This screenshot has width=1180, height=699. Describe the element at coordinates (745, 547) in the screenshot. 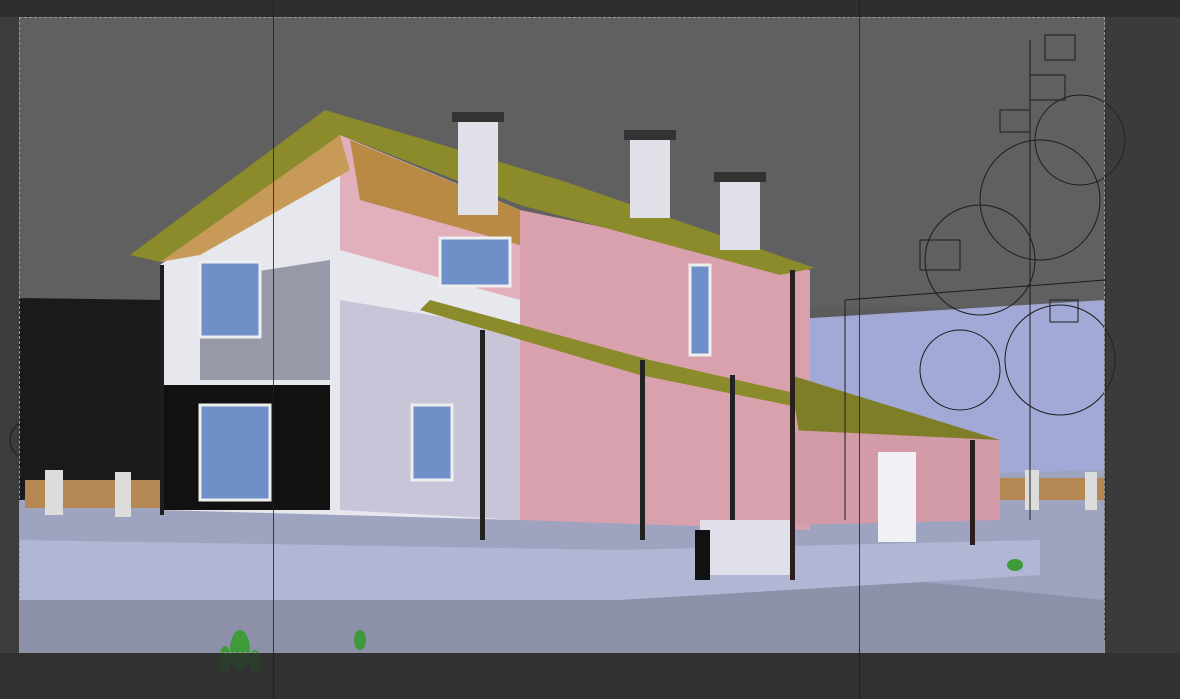

I see `porch-step` at that location.